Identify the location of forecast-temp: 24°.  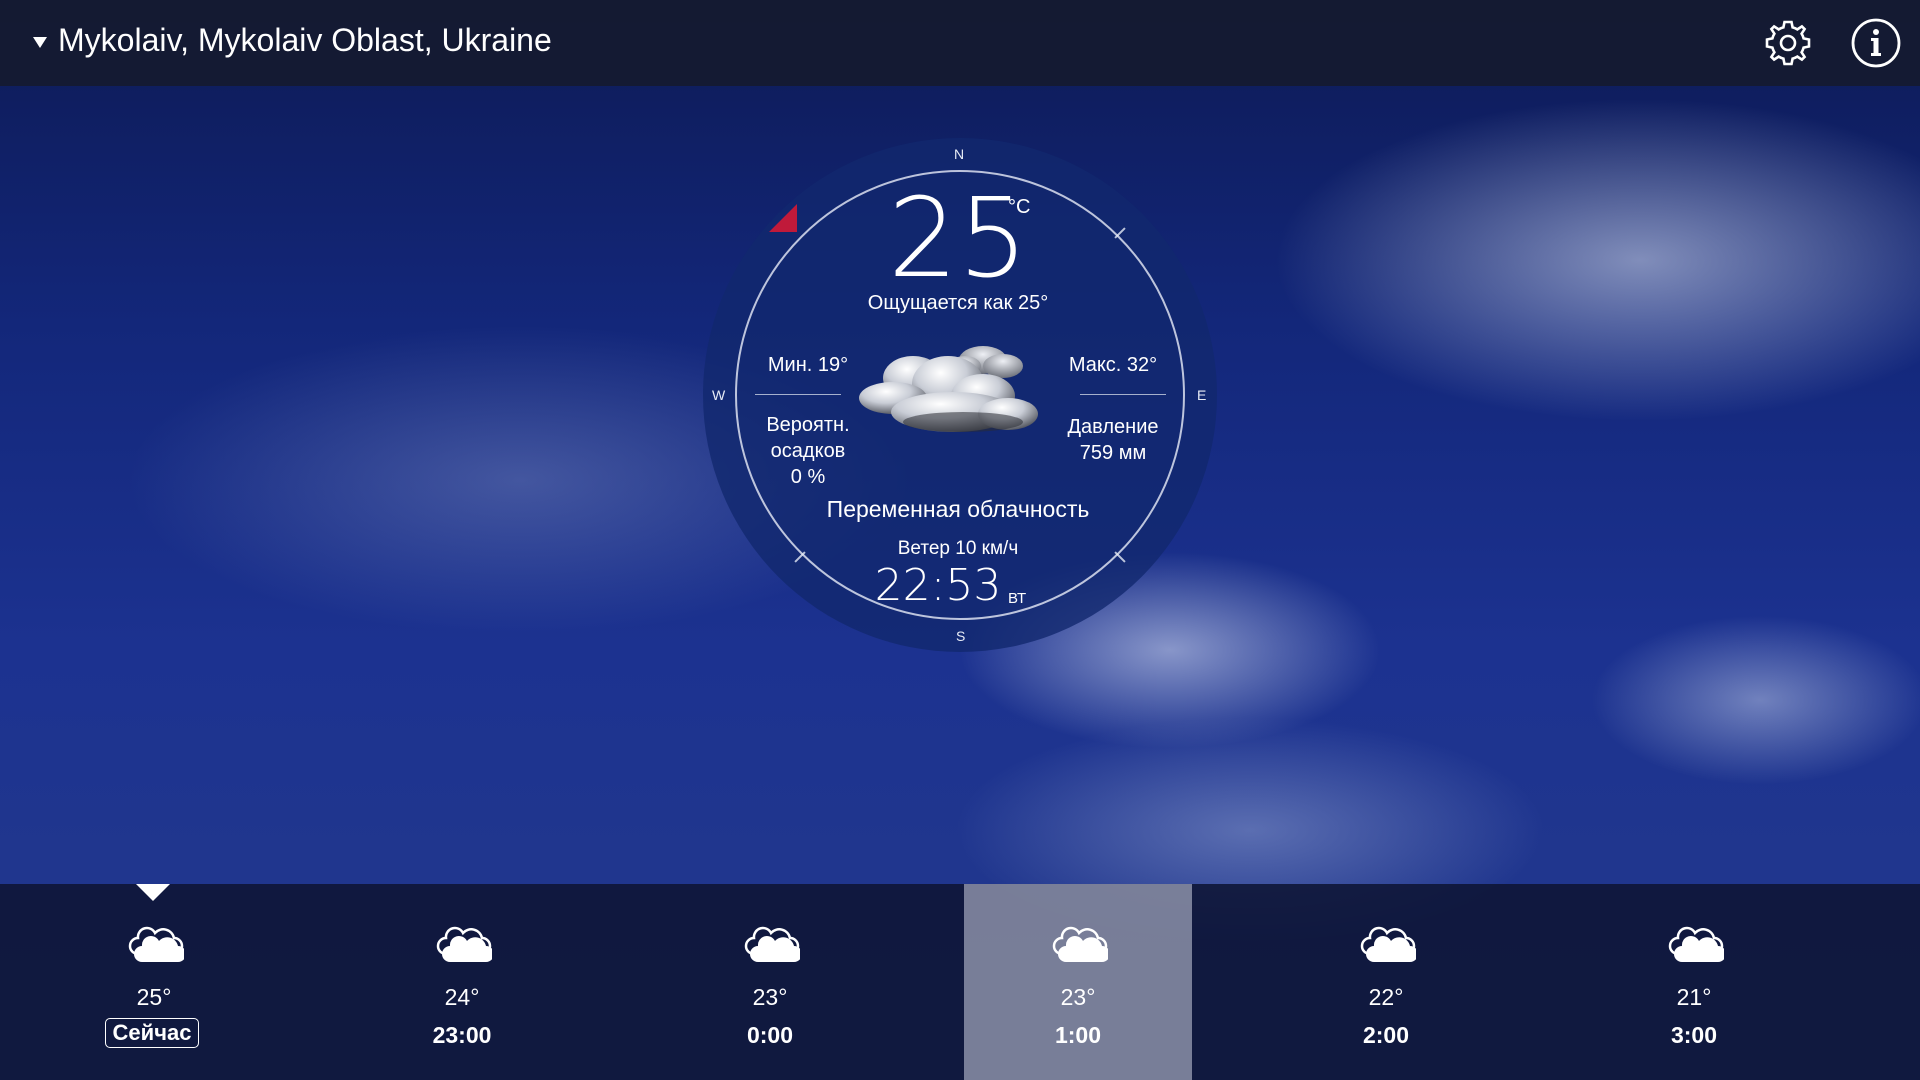
(462, 997).